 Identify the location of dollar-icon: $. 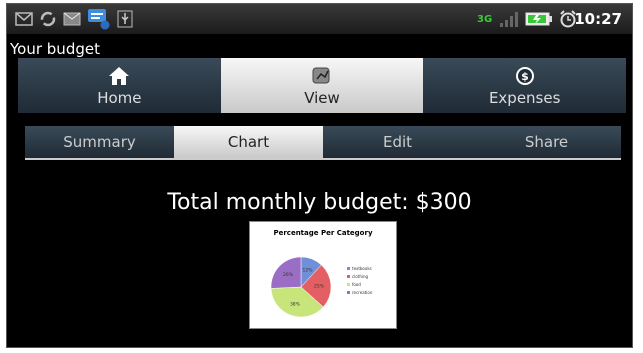
(525, 76).